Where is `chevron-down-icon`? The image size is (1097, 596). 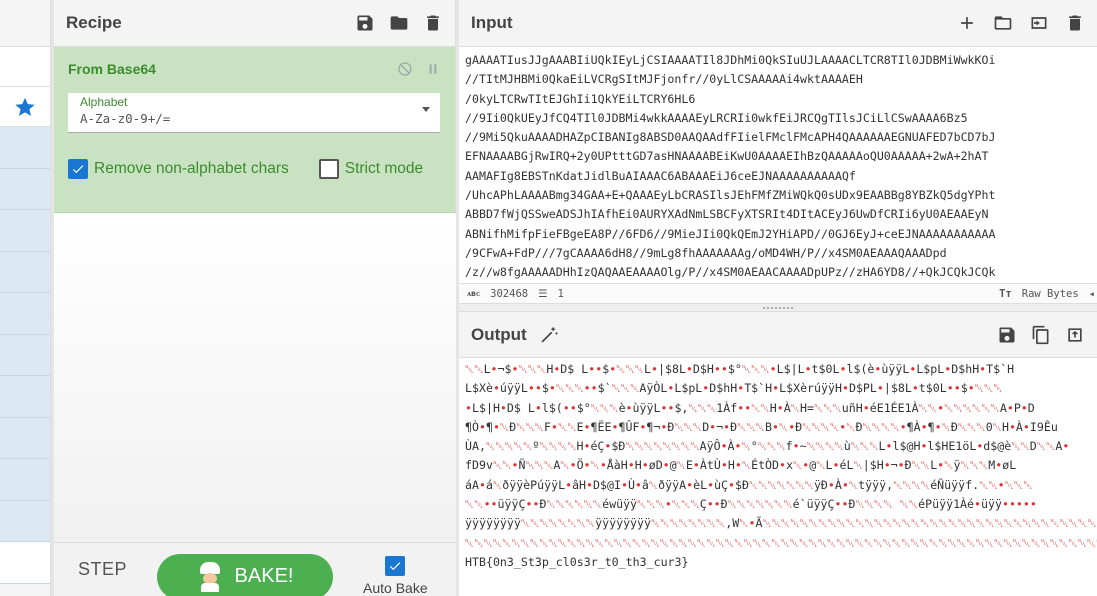
chevron-down-icon is located at coordinates (426, 109).